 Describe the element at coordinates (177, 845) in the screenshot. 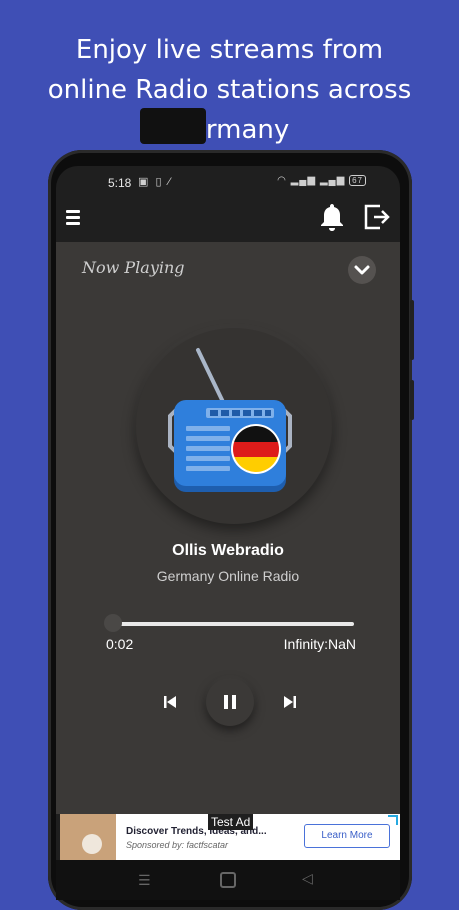

I see `ad-sponsor: Sponsored by: factfscatar` at that location.